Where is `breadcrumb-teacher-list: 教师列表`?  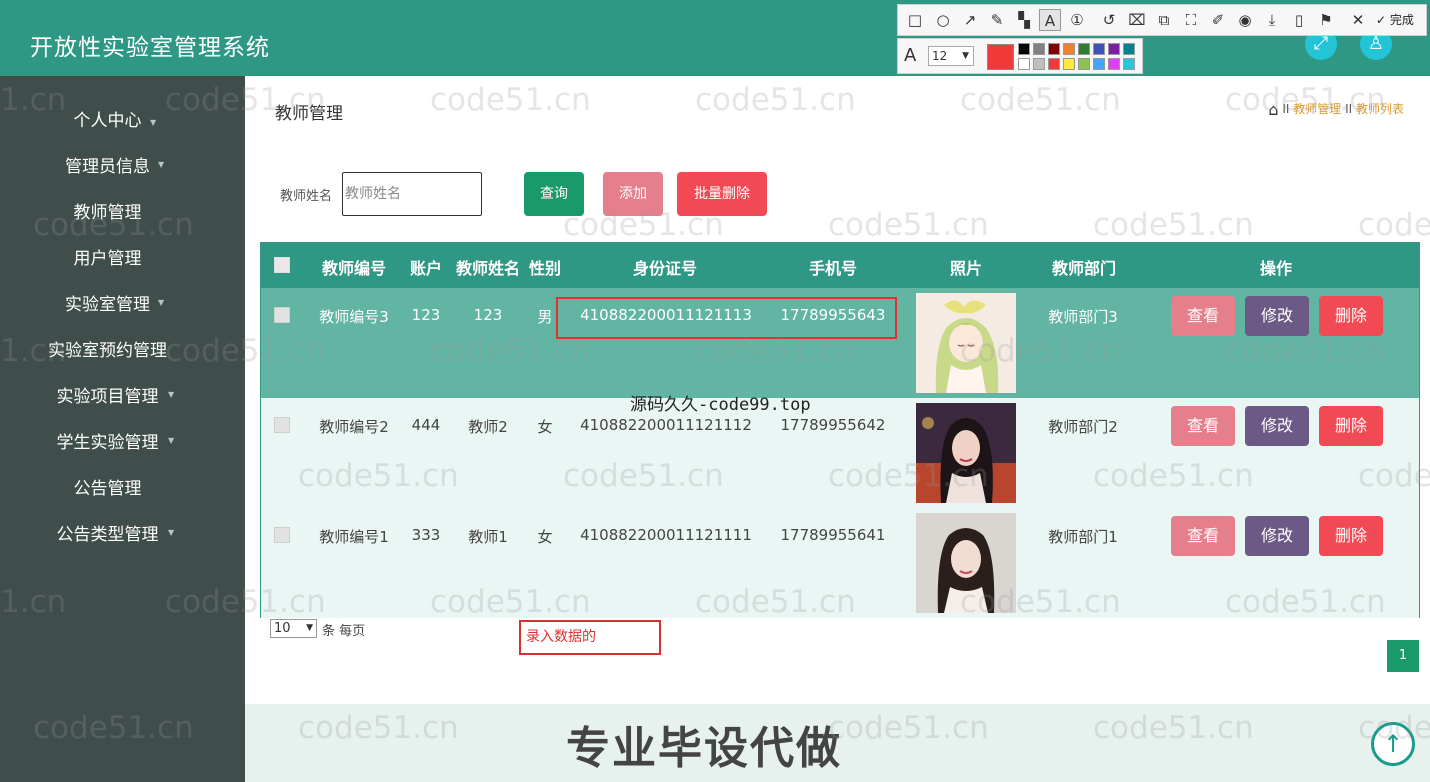 breadcrumb-teacher-list: 教师列表 is located at coordinates (1380, 109).